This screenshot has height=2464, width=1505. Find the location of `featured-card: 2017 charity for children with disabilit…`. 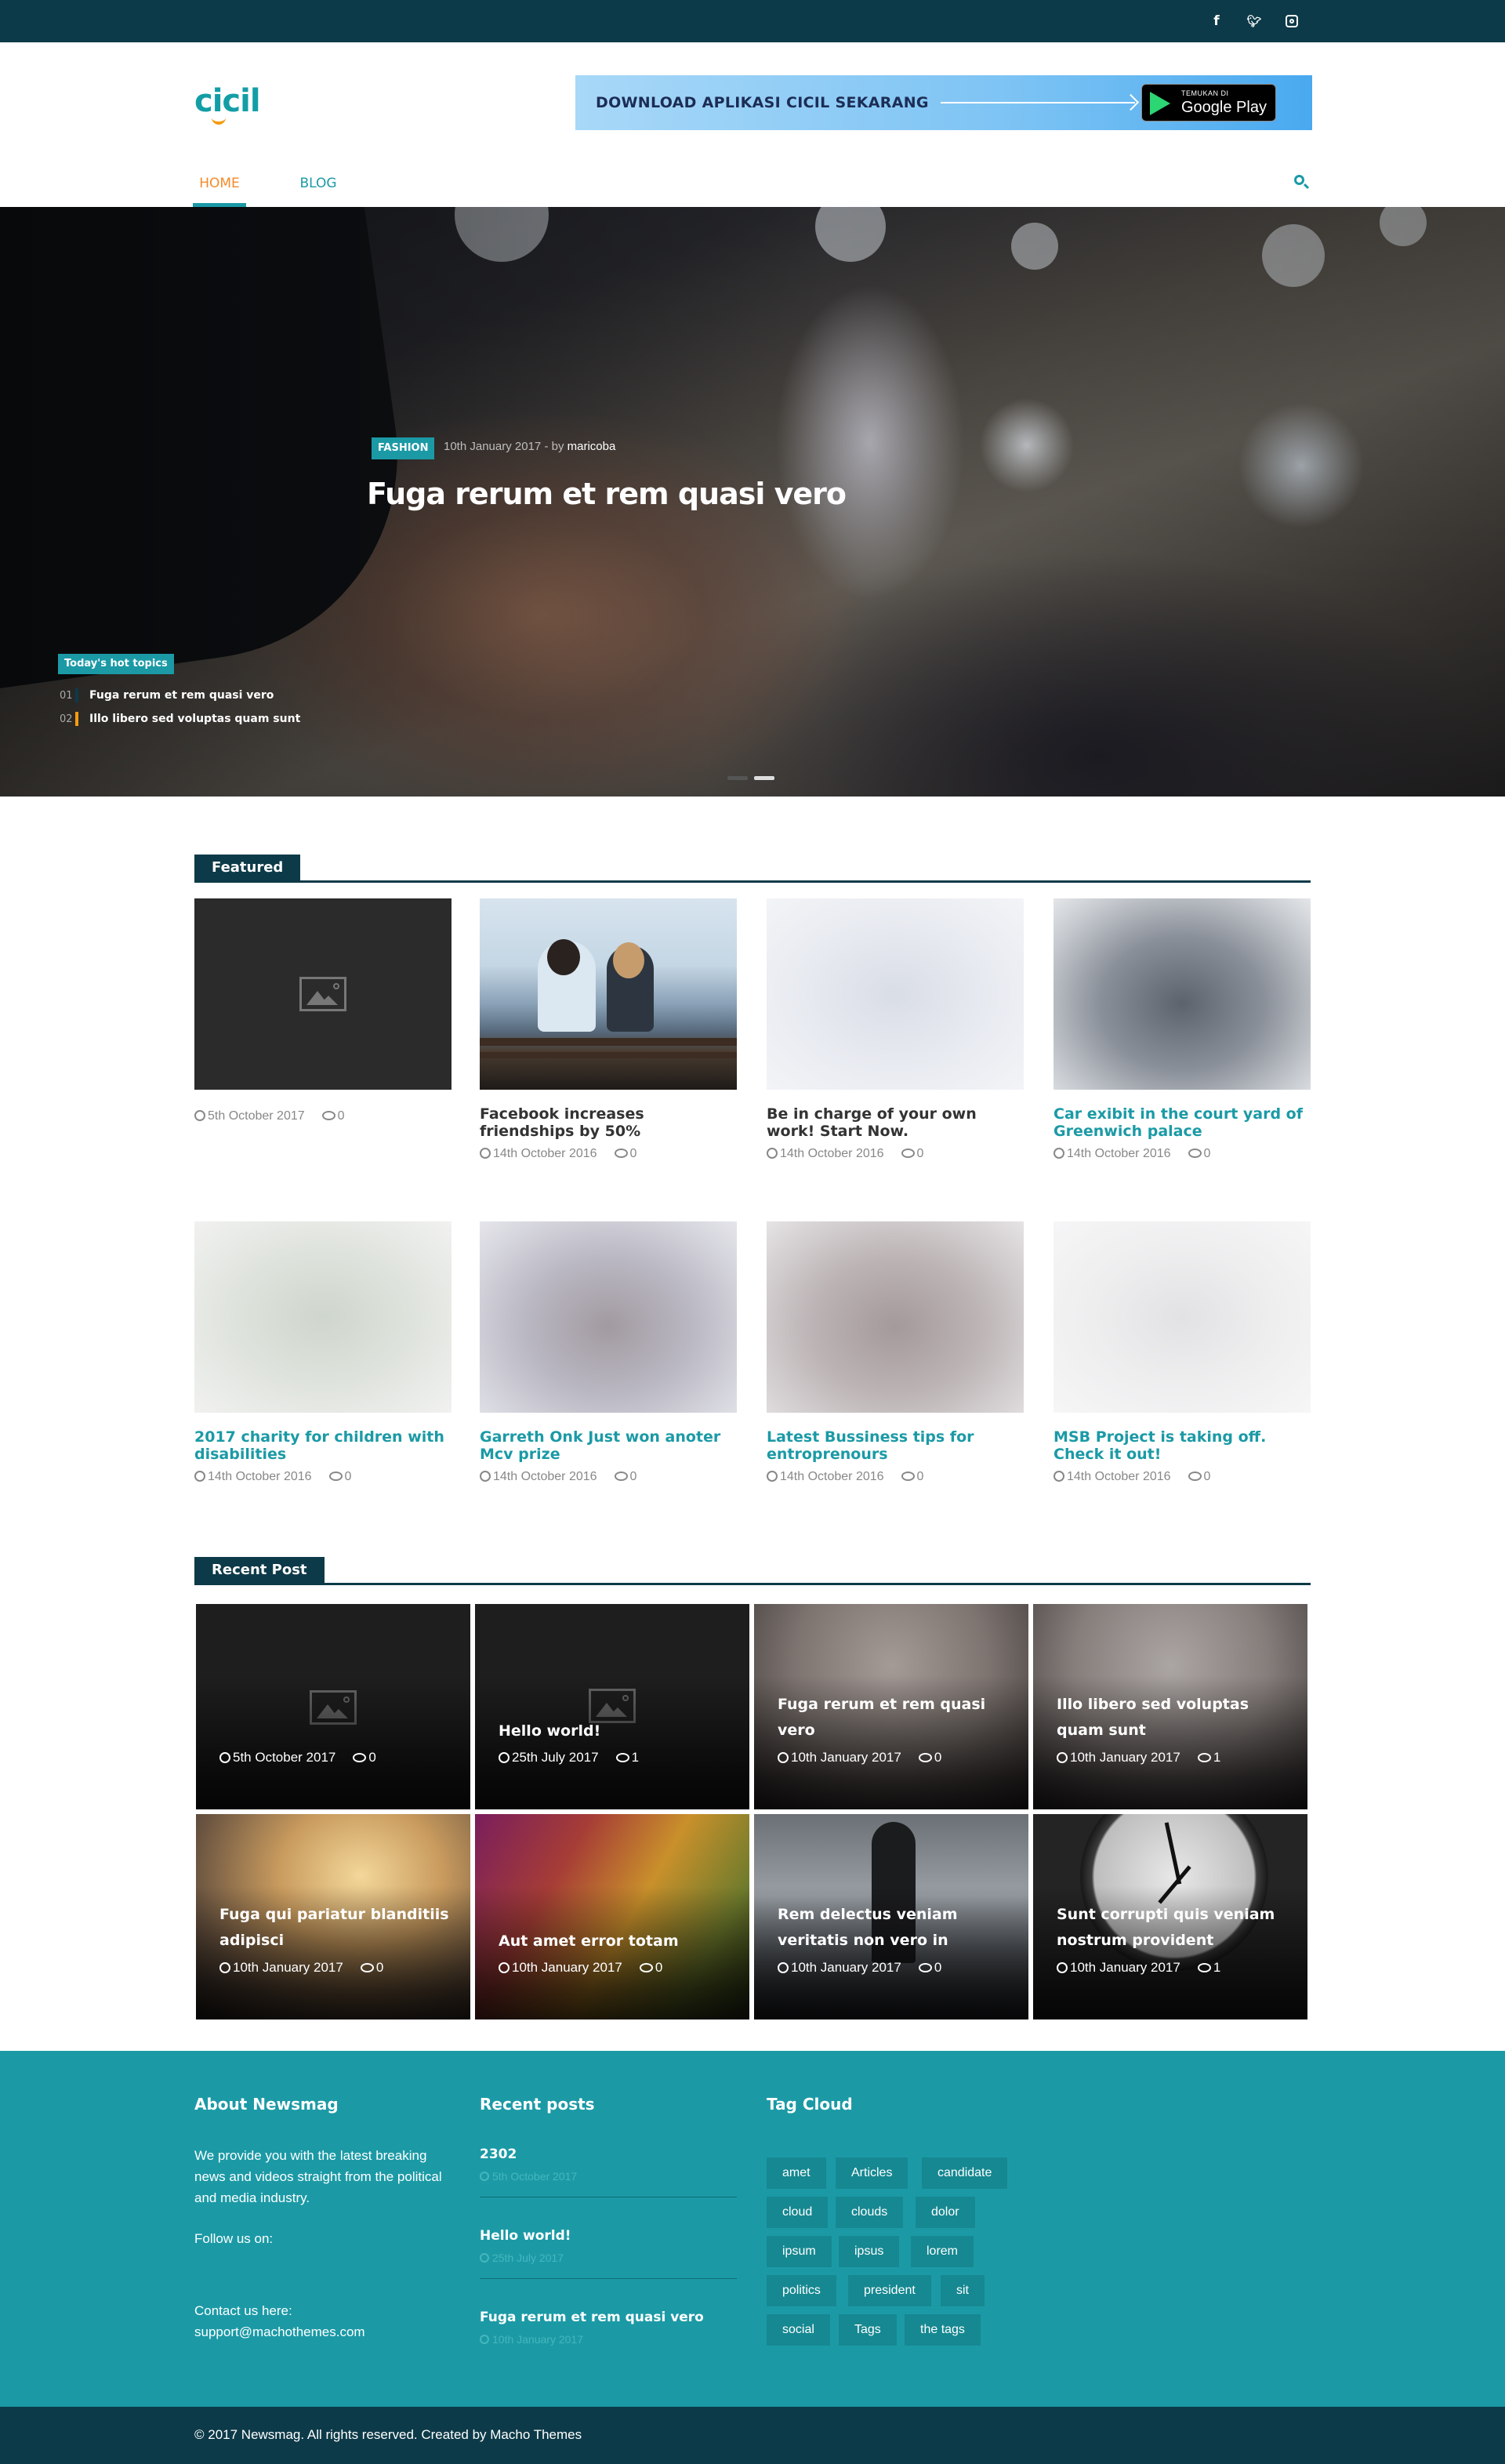

featured-card: 2017 charity for children with disabilit… is located at coordinates (323, 1353).